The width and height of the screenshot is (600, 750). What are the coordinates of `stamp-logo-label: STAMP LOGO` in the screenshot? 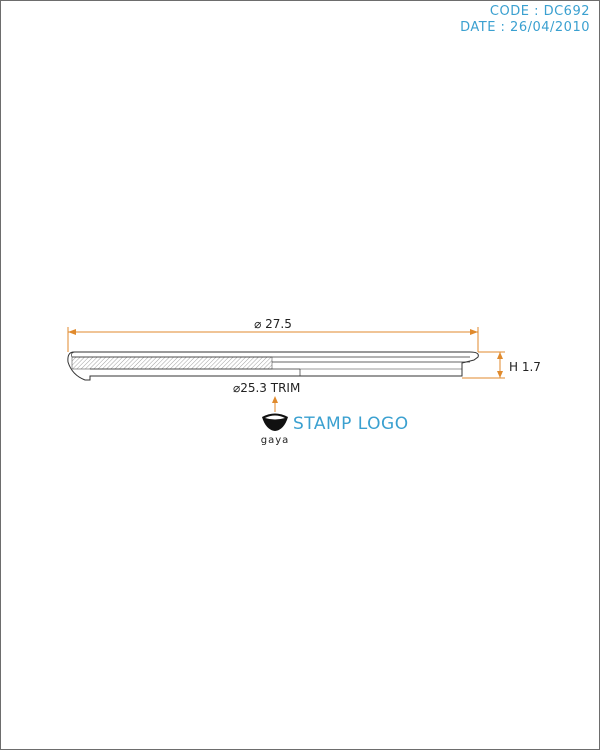 It's located at (351, 424).